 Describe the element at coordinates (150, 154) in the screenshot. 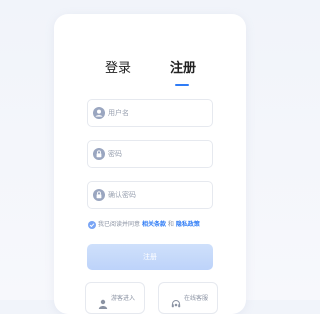

I see `password-field: 密码` at that location.